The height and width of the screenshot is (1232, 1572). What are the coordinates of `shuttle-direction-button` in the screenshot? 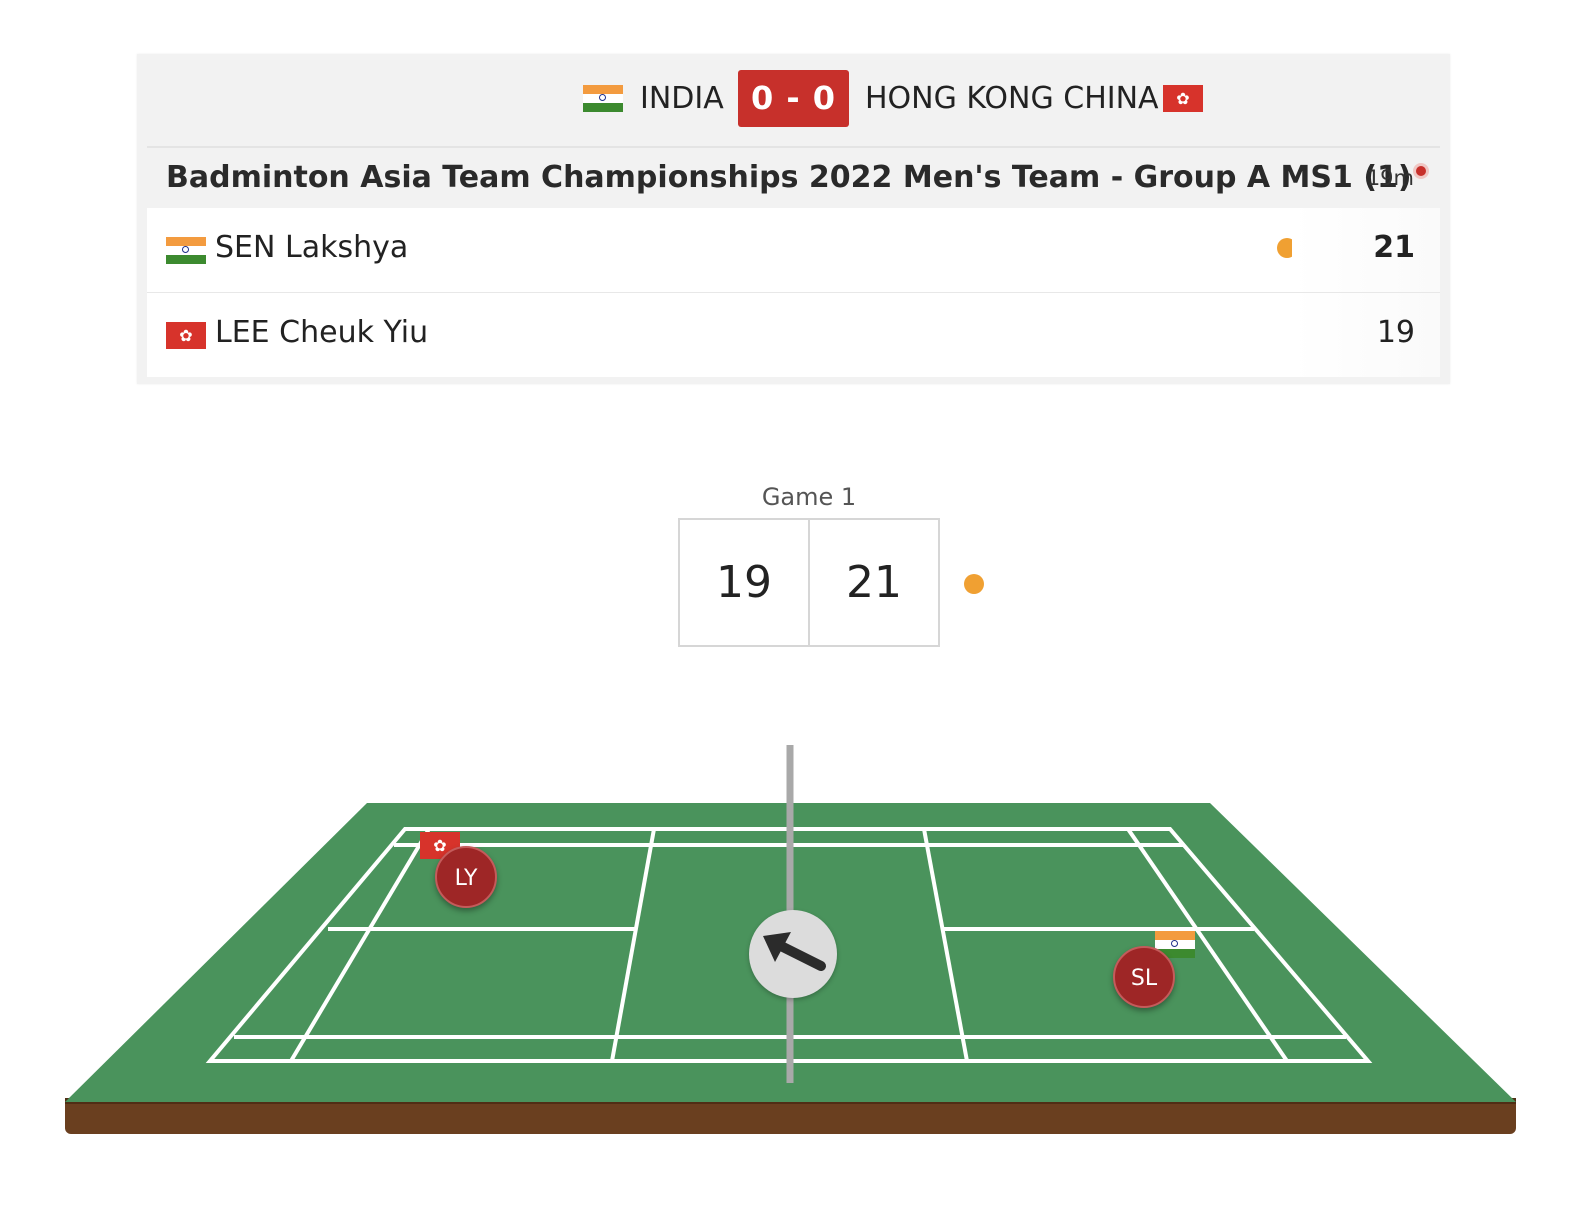 It's located at (793, 954).